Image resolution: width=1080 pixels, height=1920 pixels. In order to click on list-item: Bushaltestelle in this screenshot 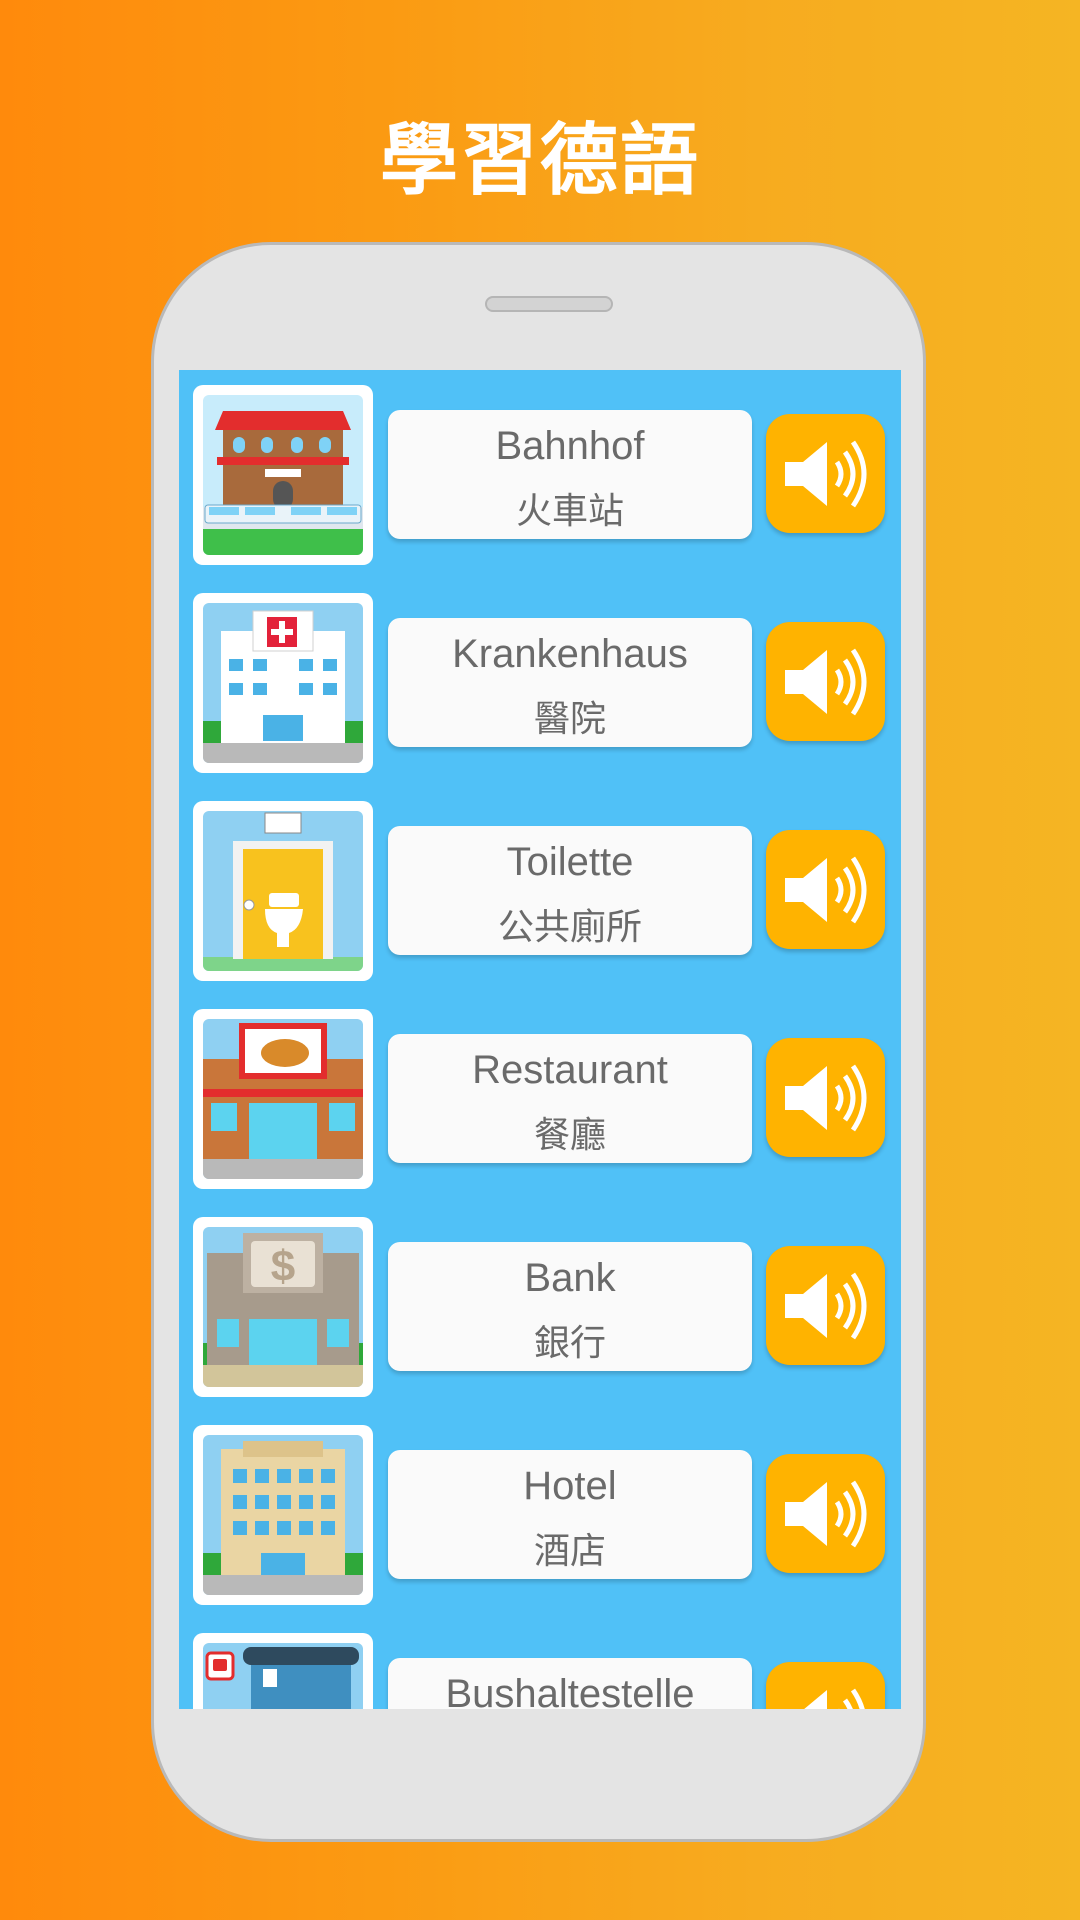, I will do `click(538, 1671)`.